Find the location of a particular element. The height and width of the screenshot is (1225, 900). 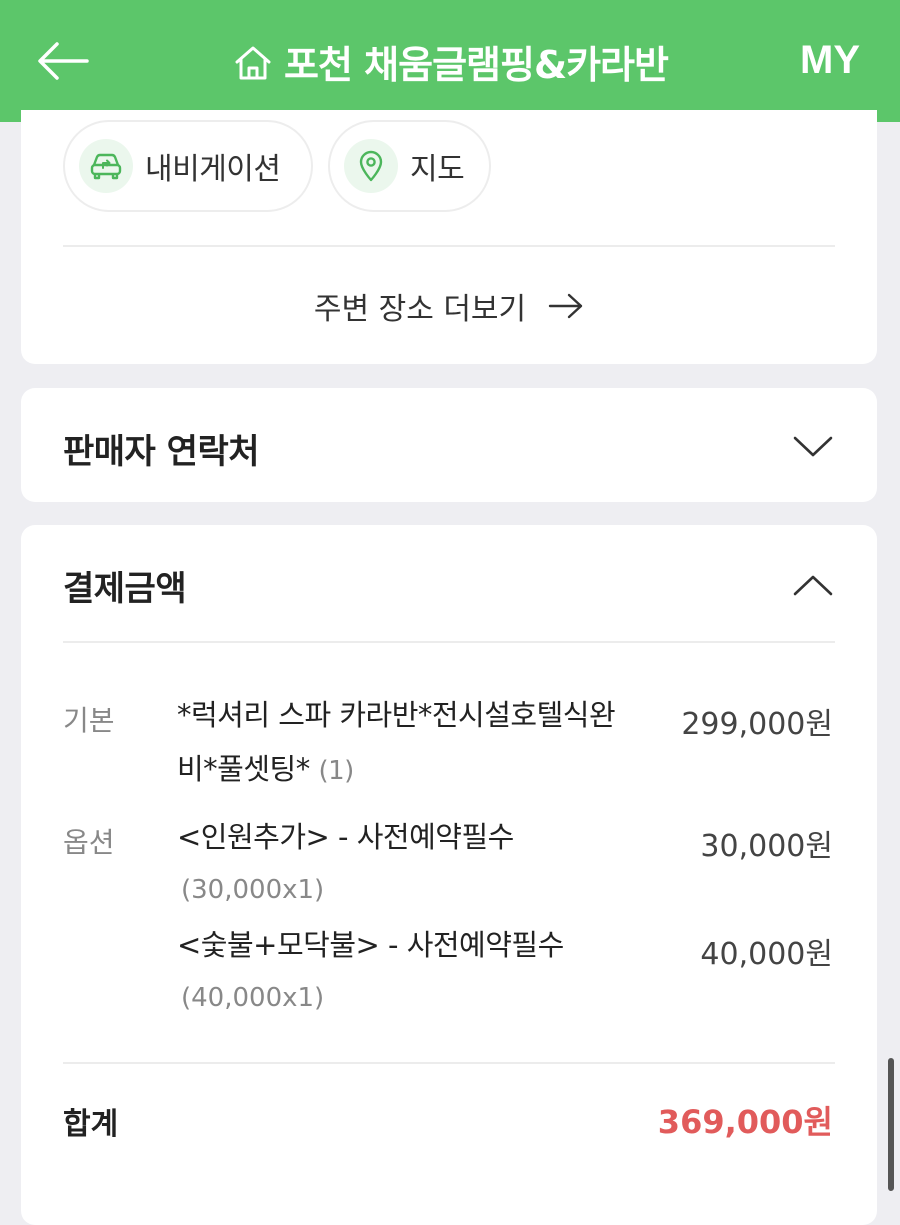

total-label: 합계 is located at coordinates (91, 1124).